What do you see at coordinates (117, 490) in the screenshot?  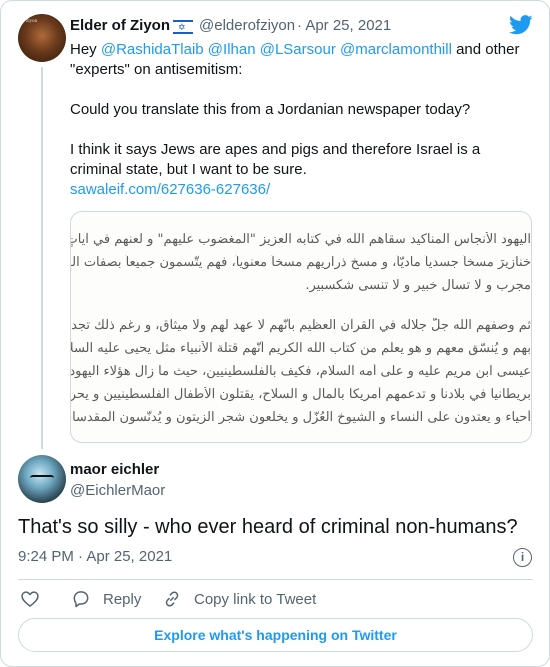 I see `reply-author-handle: @EichlerMaor` at bounding box center [117, 490].